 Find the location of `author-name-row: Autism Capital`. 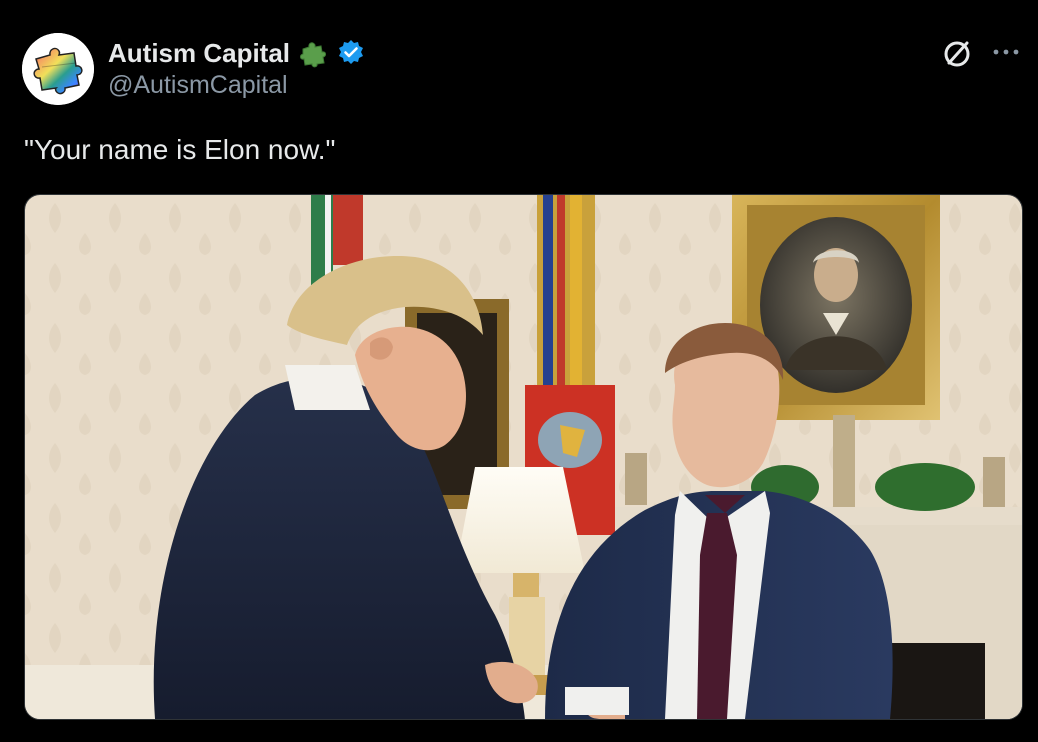

author-name-row: Autism Capital is located at coordinates (237, 53).